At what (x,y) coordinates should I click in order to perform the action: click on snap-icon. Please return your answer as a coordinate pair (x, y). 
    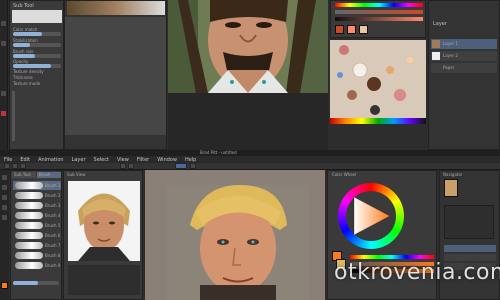
    Looking at the image, I should click on (181, 166).